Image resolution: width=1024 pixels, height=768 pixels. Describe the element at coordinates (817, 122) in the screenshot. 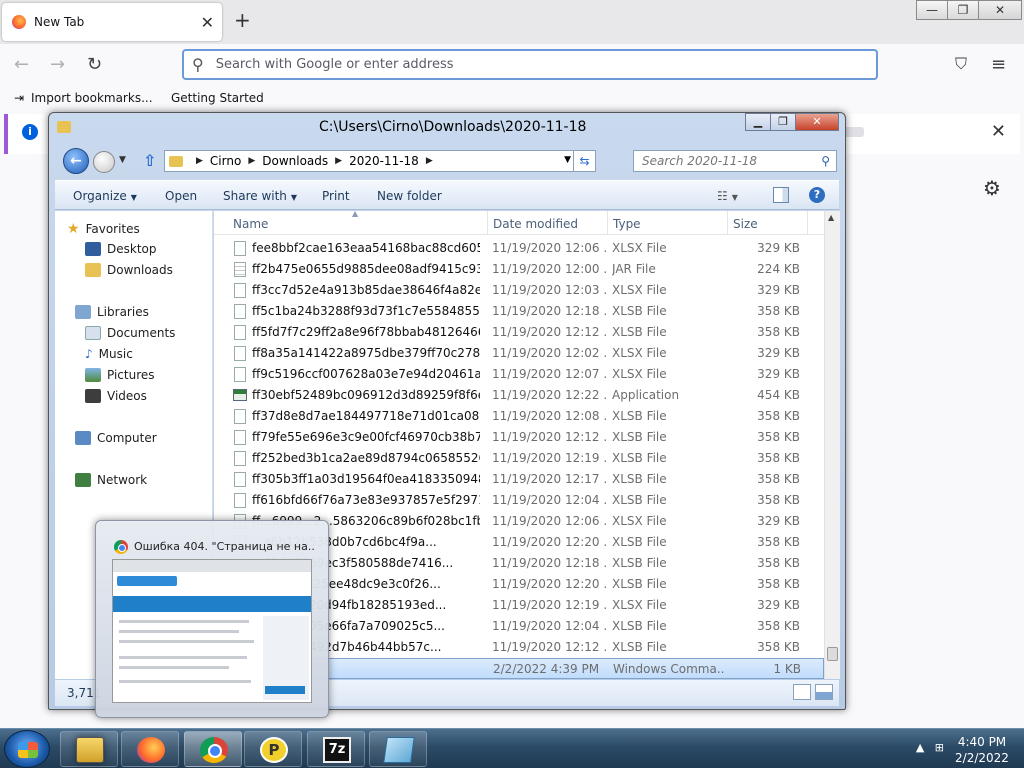

I see `explorer-close-button: ✕` at that location.